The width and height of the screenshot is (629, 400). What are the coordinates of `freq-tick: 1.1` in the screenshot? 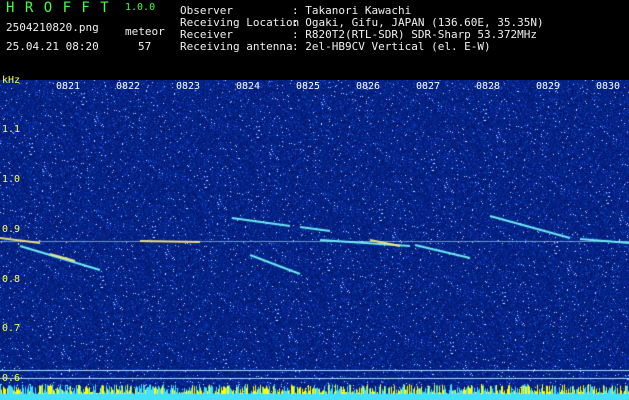 It's located at (11, 129).